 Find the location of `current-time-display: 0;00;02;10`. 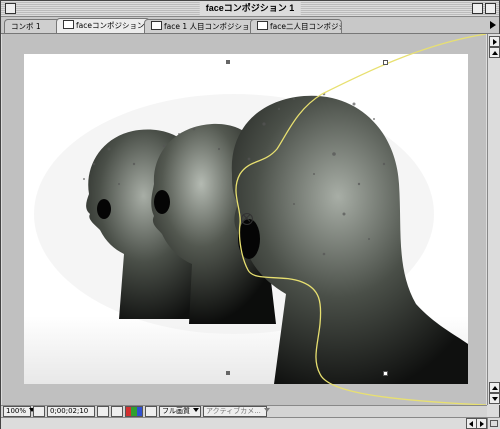

current-time-display: 0;00;02;10 is located at coordinates (71, 411).